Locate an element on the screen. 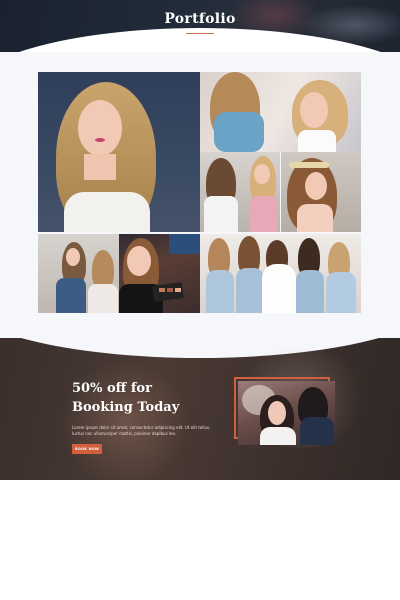 Image resolution: width=400 pixels, height=600 pixels. portfolio-photo-bridal-makeup-application is located at coordinates (280, 112).